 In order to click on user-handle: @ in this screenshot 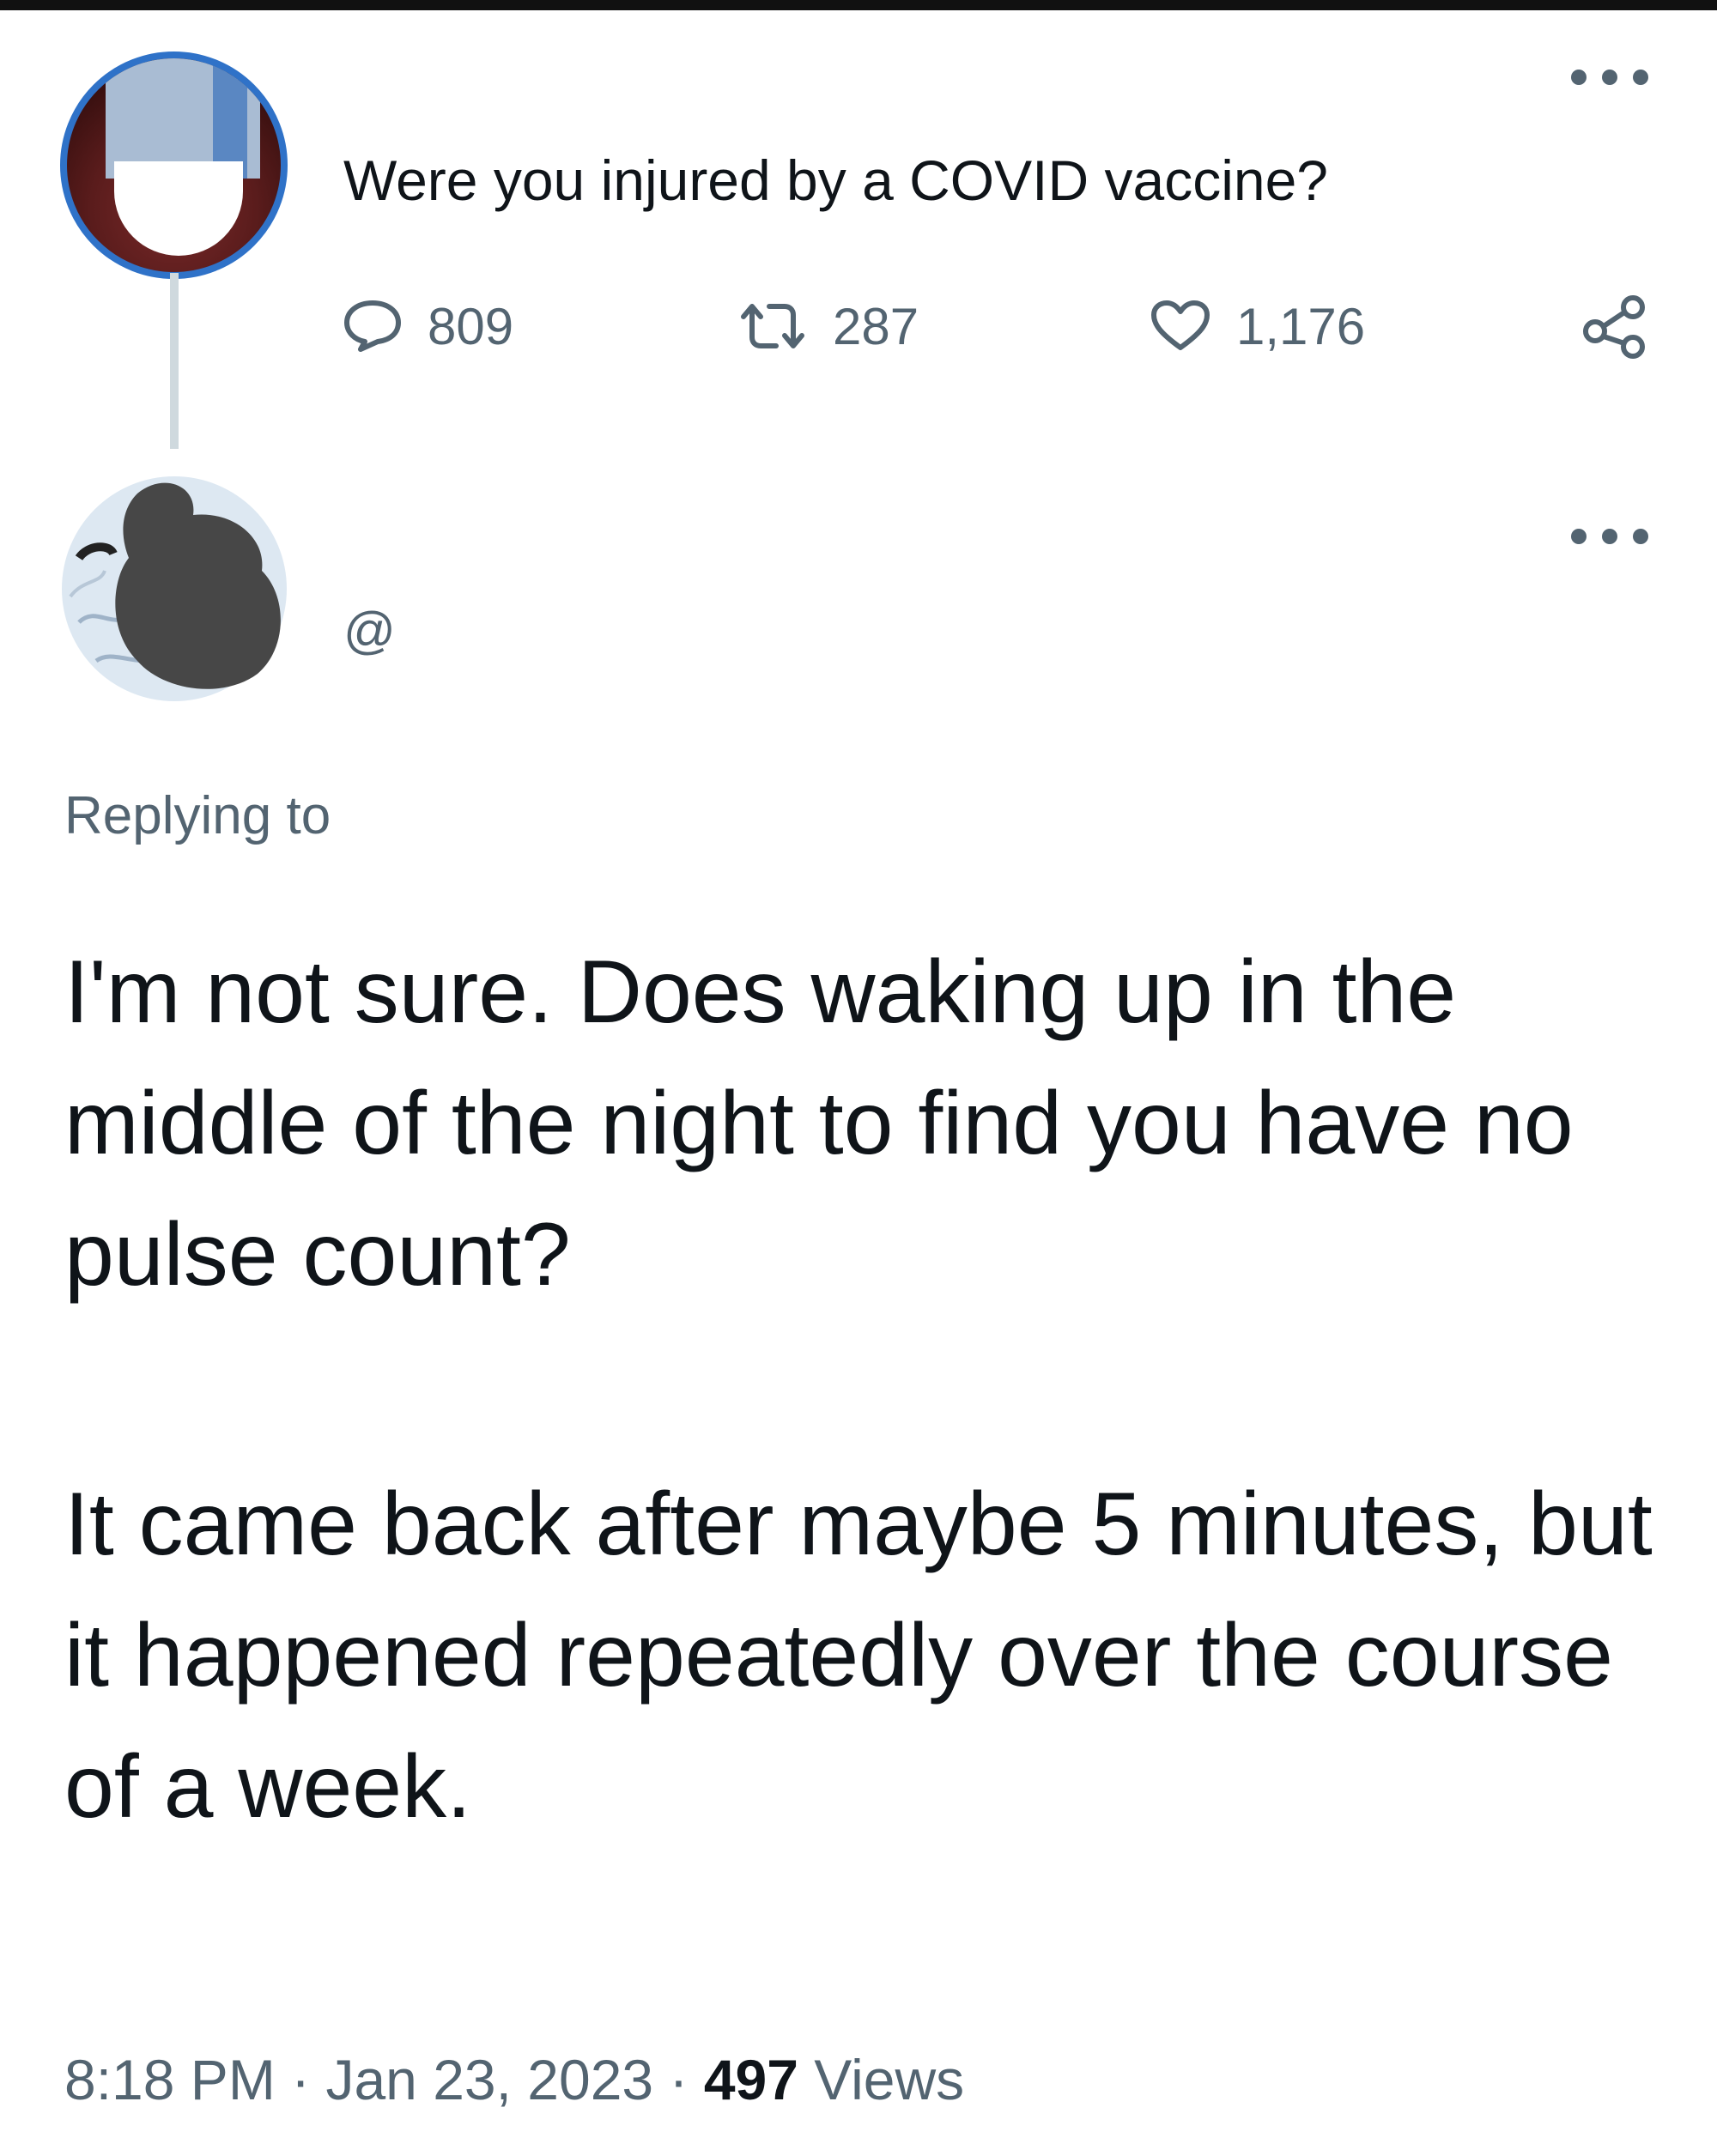, I will do `click(369, 630)`.